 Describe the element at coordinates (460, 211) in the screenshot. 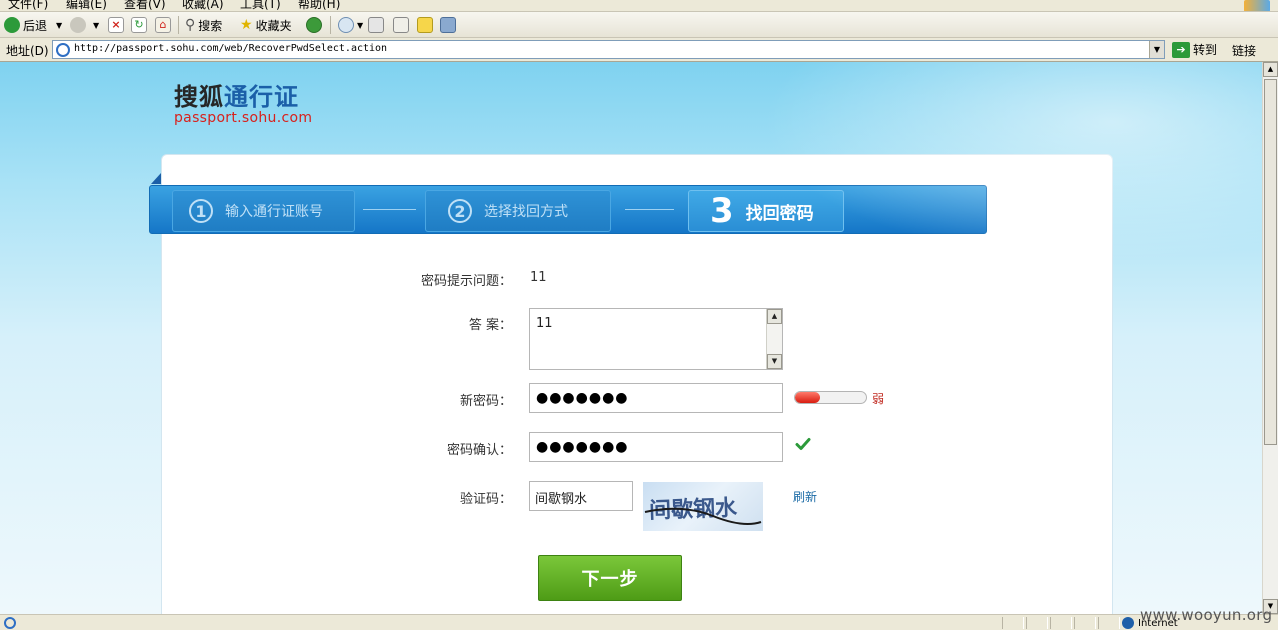

I see `step-2-number: 2` at that location.